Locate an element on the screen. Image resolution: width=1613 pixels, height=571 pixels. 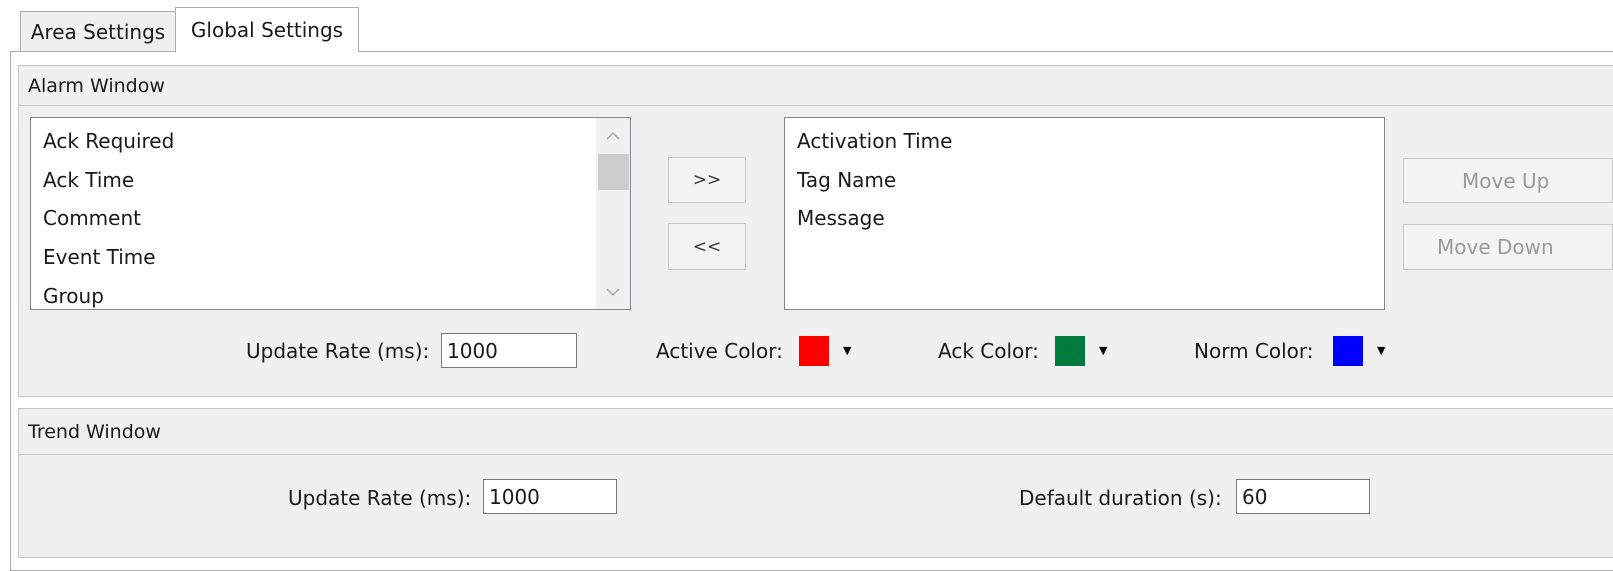
tab-area-settings: Area Settings is located at coordinates (98, 31).